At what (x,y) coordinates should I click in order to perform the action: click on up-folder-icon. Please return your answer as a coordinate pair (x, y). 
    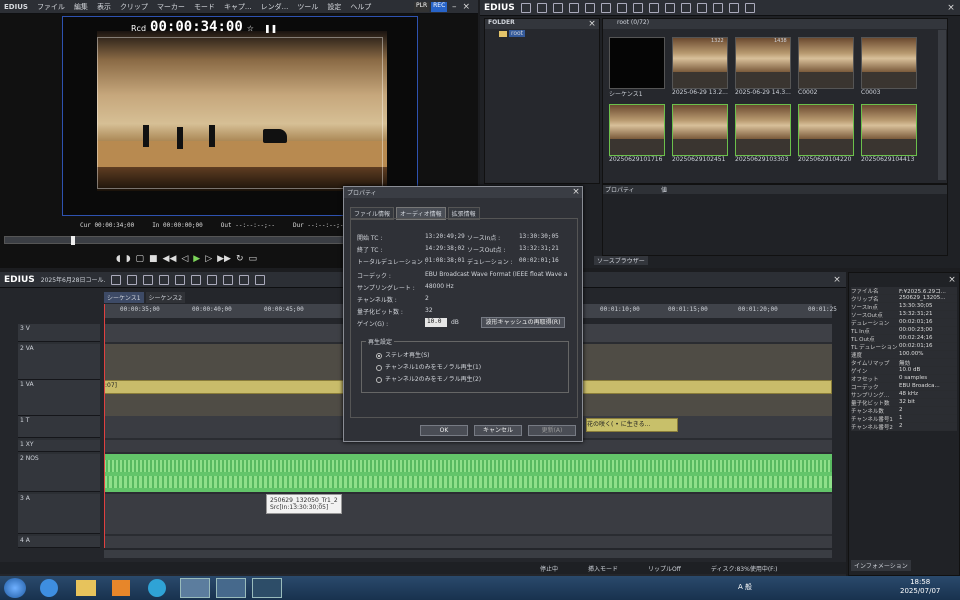
    Looking at the image, I should click on (557, 7).